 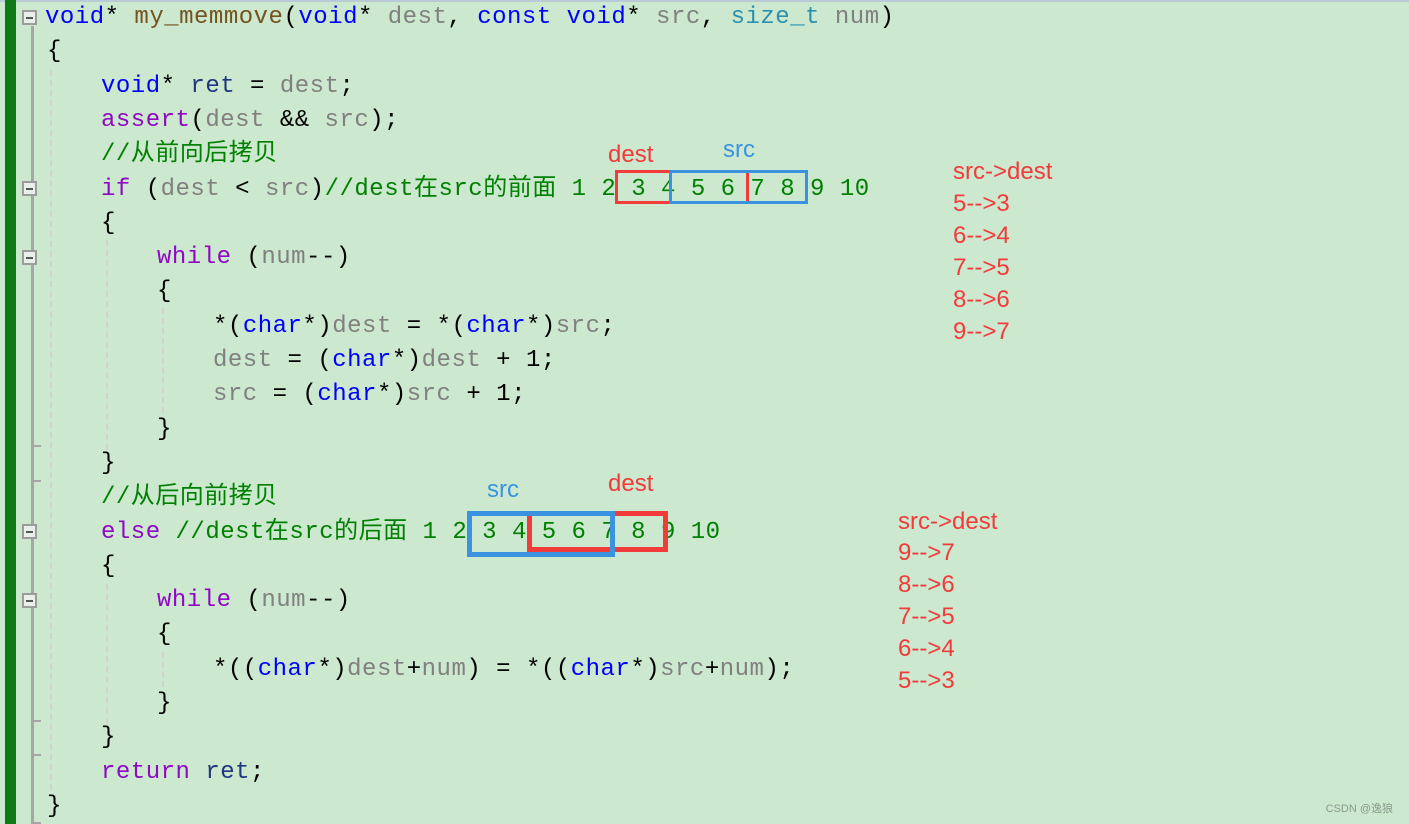 What do you see at coordinates (981, 235) in the screenshot?
I see `mapping-item: 6-->4` at bounding box center [981, 235].